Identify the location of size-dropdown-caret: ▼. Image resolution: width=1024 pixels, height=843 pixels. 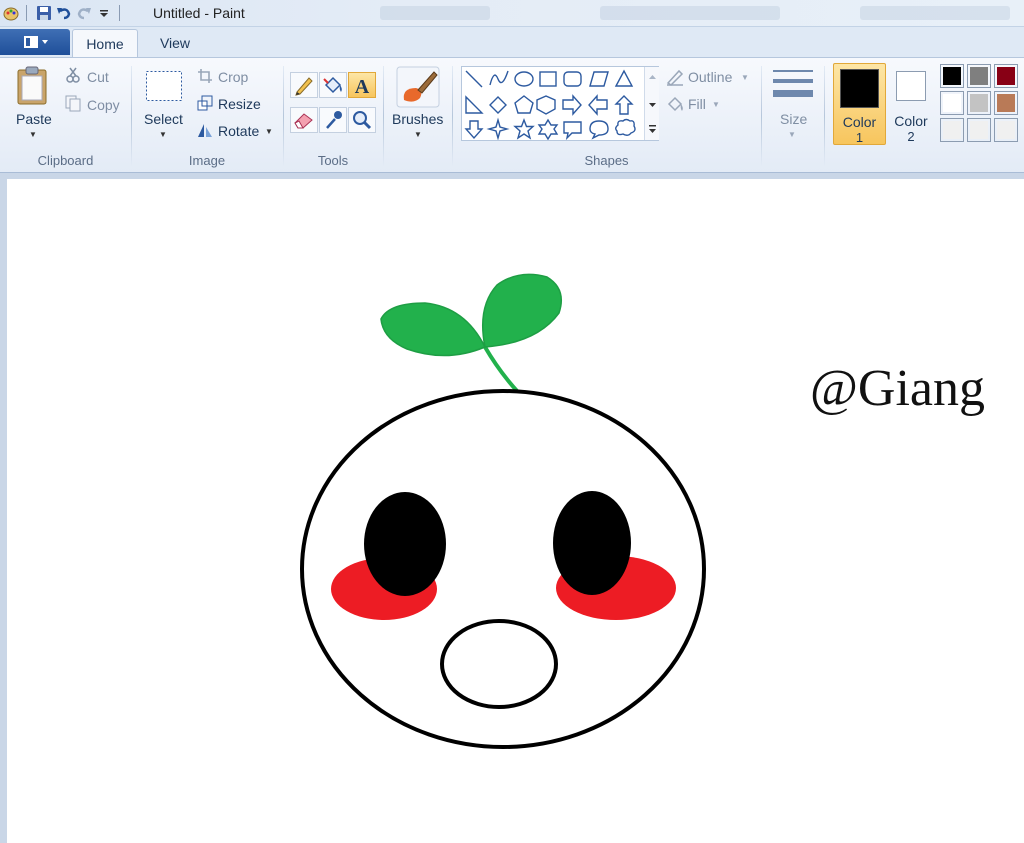
(792, 134).